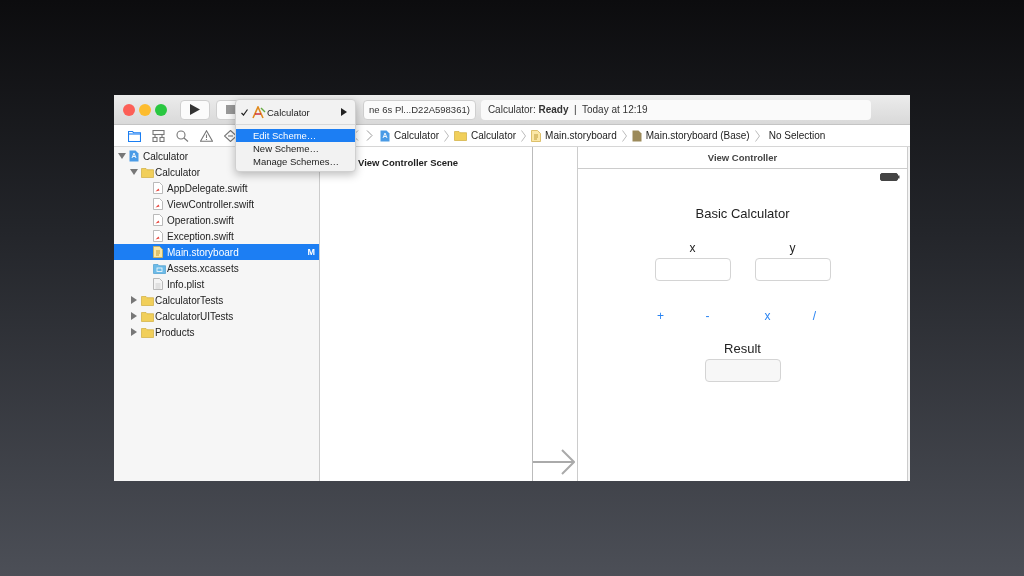 This screenshot has width=1024, height=576. I want to click on checkmark-icon, so click(244, 112).